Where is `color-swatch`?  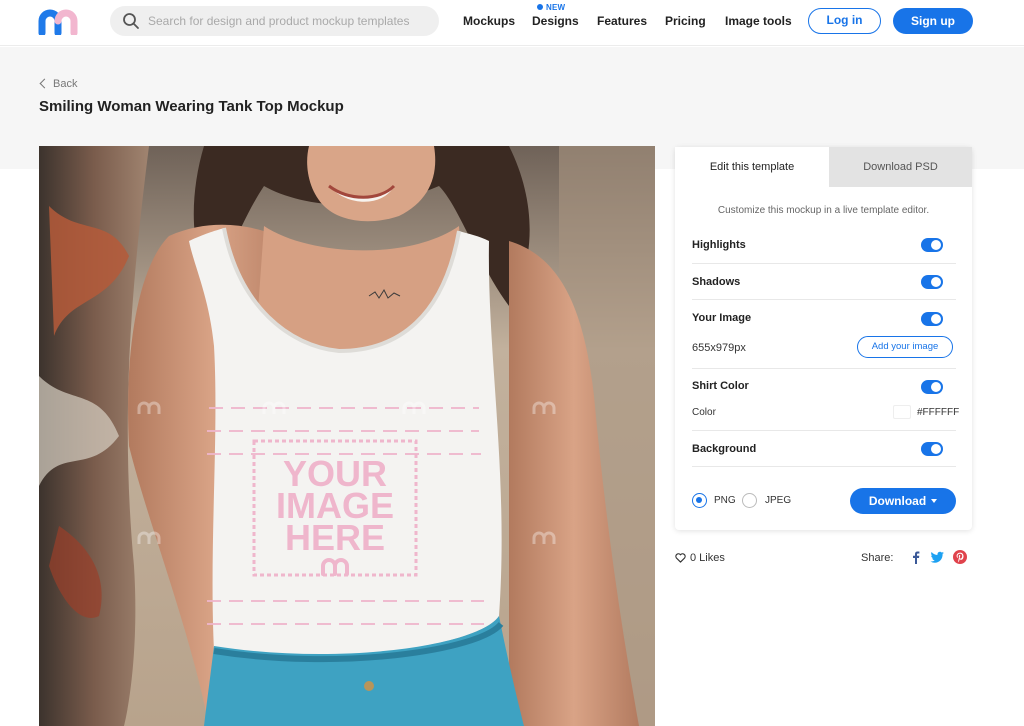 color-swatch is located at coordinates (902, 412).